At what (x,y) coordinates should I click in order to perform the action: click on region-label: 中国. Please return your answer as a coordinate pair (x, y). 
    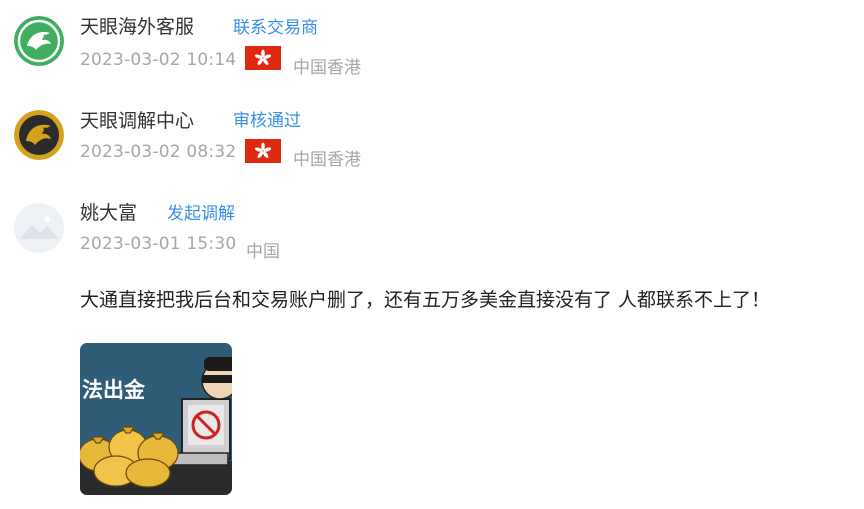
    Looking at the image, I should click on (263, 252).